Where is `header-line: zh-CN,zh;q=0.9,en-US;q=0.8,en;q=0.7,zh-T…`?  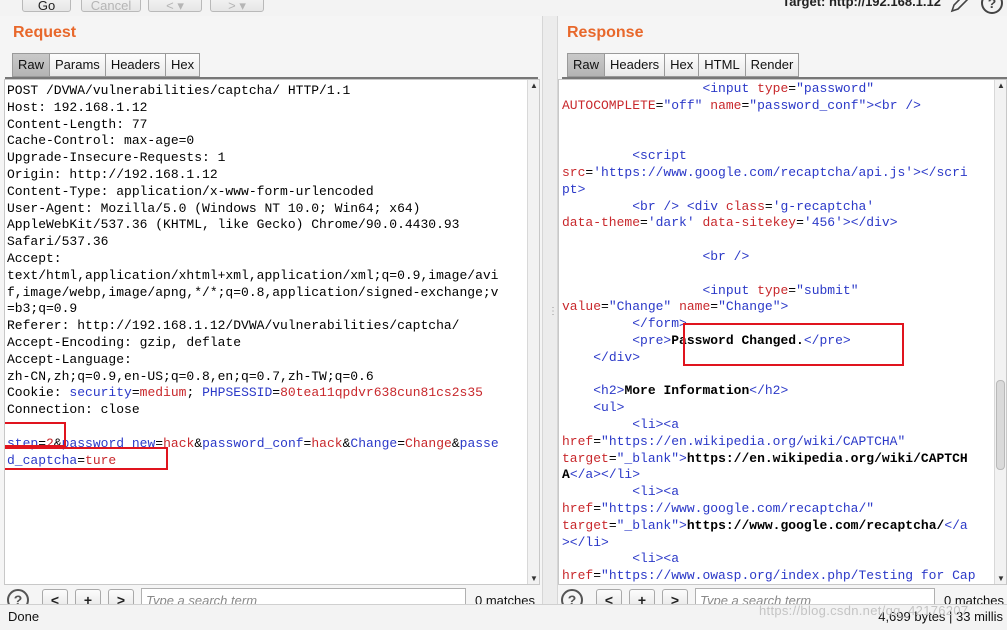
header-line: zh-CN,zh;q=0.9,en-US;q=0.8,en;q=0.7,zh-T… is located at coordinates (190, 376).